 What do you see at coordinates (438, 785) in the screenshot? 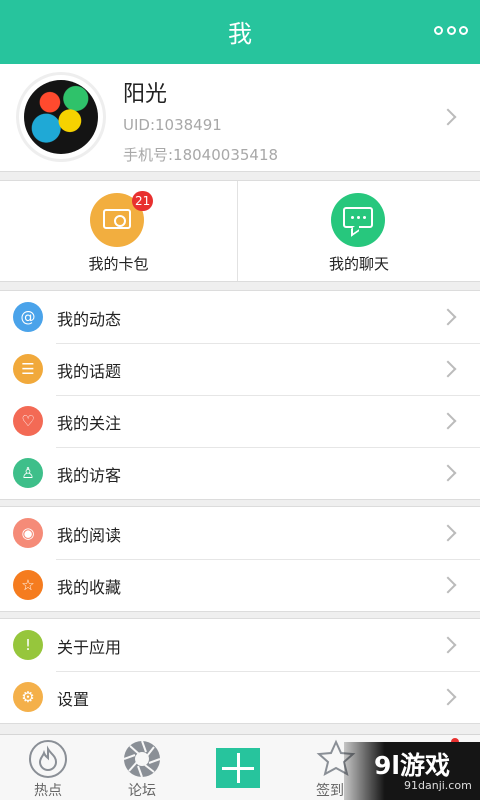
I see `watermark-url: 91danji.com` at bounding box center [438, 785].